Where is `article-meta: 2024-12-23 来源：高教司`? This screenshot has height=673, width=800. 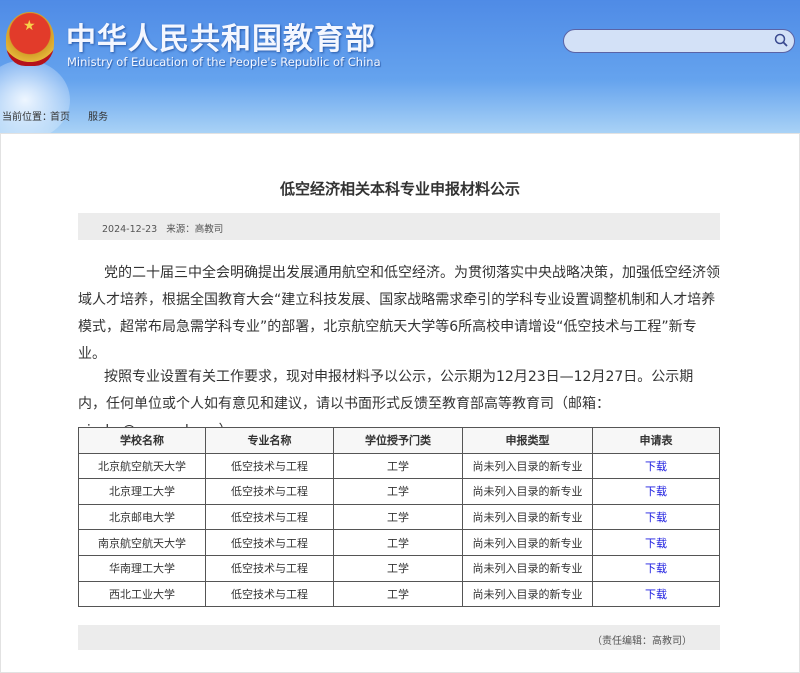
article-meta: 2024-12-23 来源：高教司 is located at coordinates (399, 226).